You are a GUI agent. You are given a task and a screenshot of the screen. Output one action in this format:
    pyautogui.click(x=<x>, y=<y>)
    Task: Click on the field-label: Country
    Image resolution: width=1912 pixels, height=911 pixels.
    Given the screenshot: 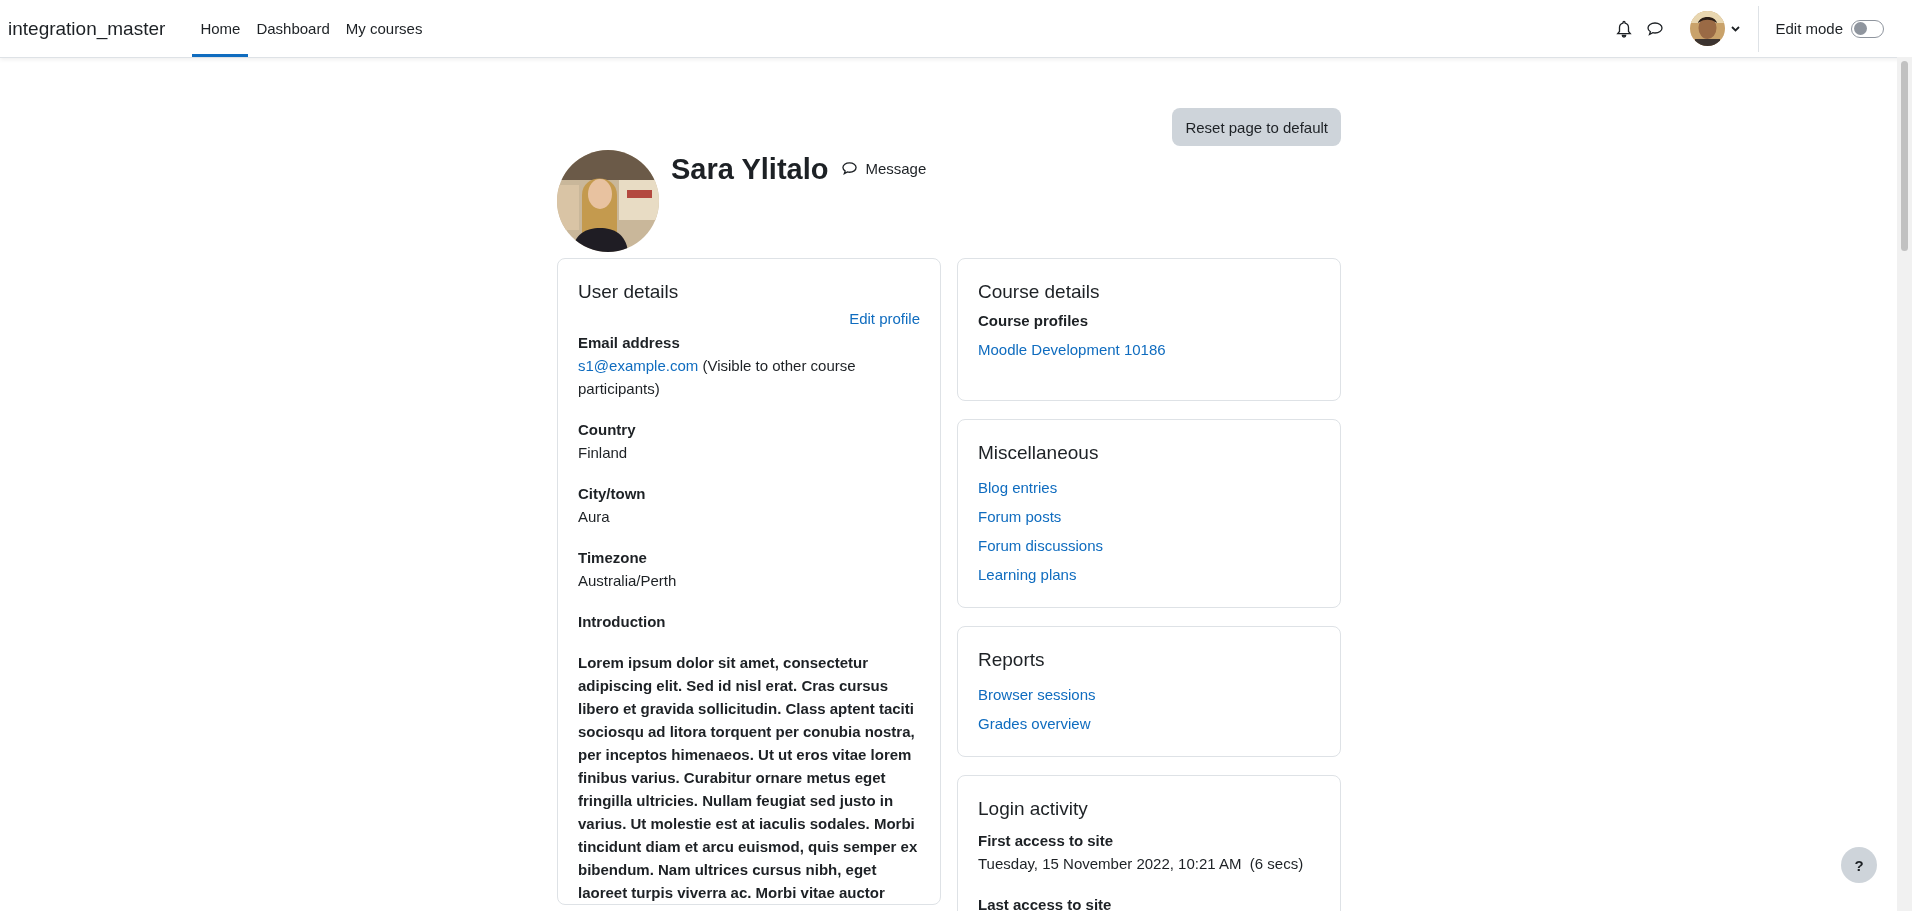 What is the action you would take?
    pyautogui.click(x=607, y=430)
    